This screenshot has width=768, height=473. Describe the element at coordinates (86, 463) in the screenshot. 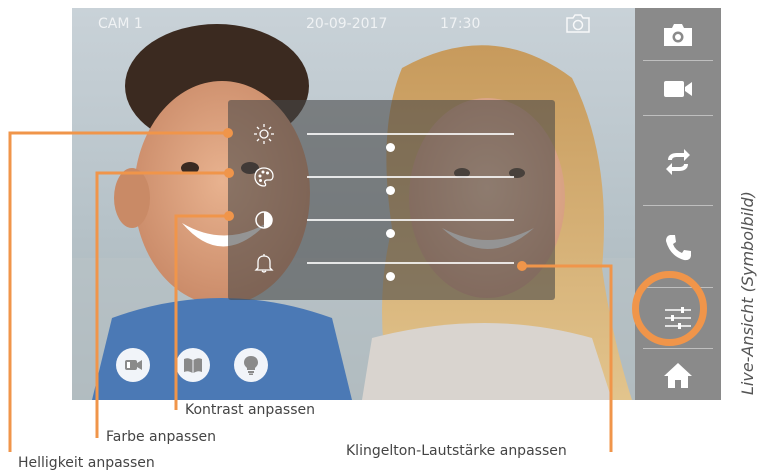

I see `brightness-callout: Helligkeit anpassen` at that location.